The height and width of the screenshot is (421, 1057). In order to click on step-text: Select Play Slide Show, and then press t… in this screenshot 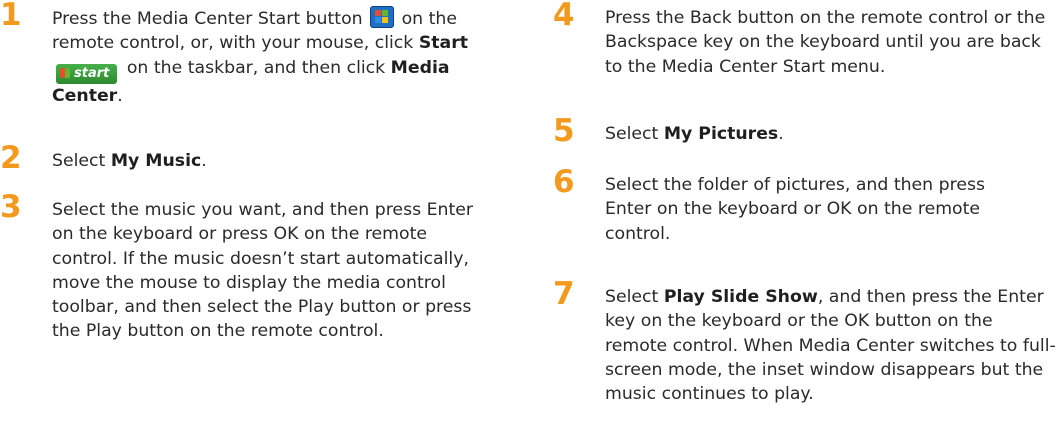, I will do `click(830, 346)`.